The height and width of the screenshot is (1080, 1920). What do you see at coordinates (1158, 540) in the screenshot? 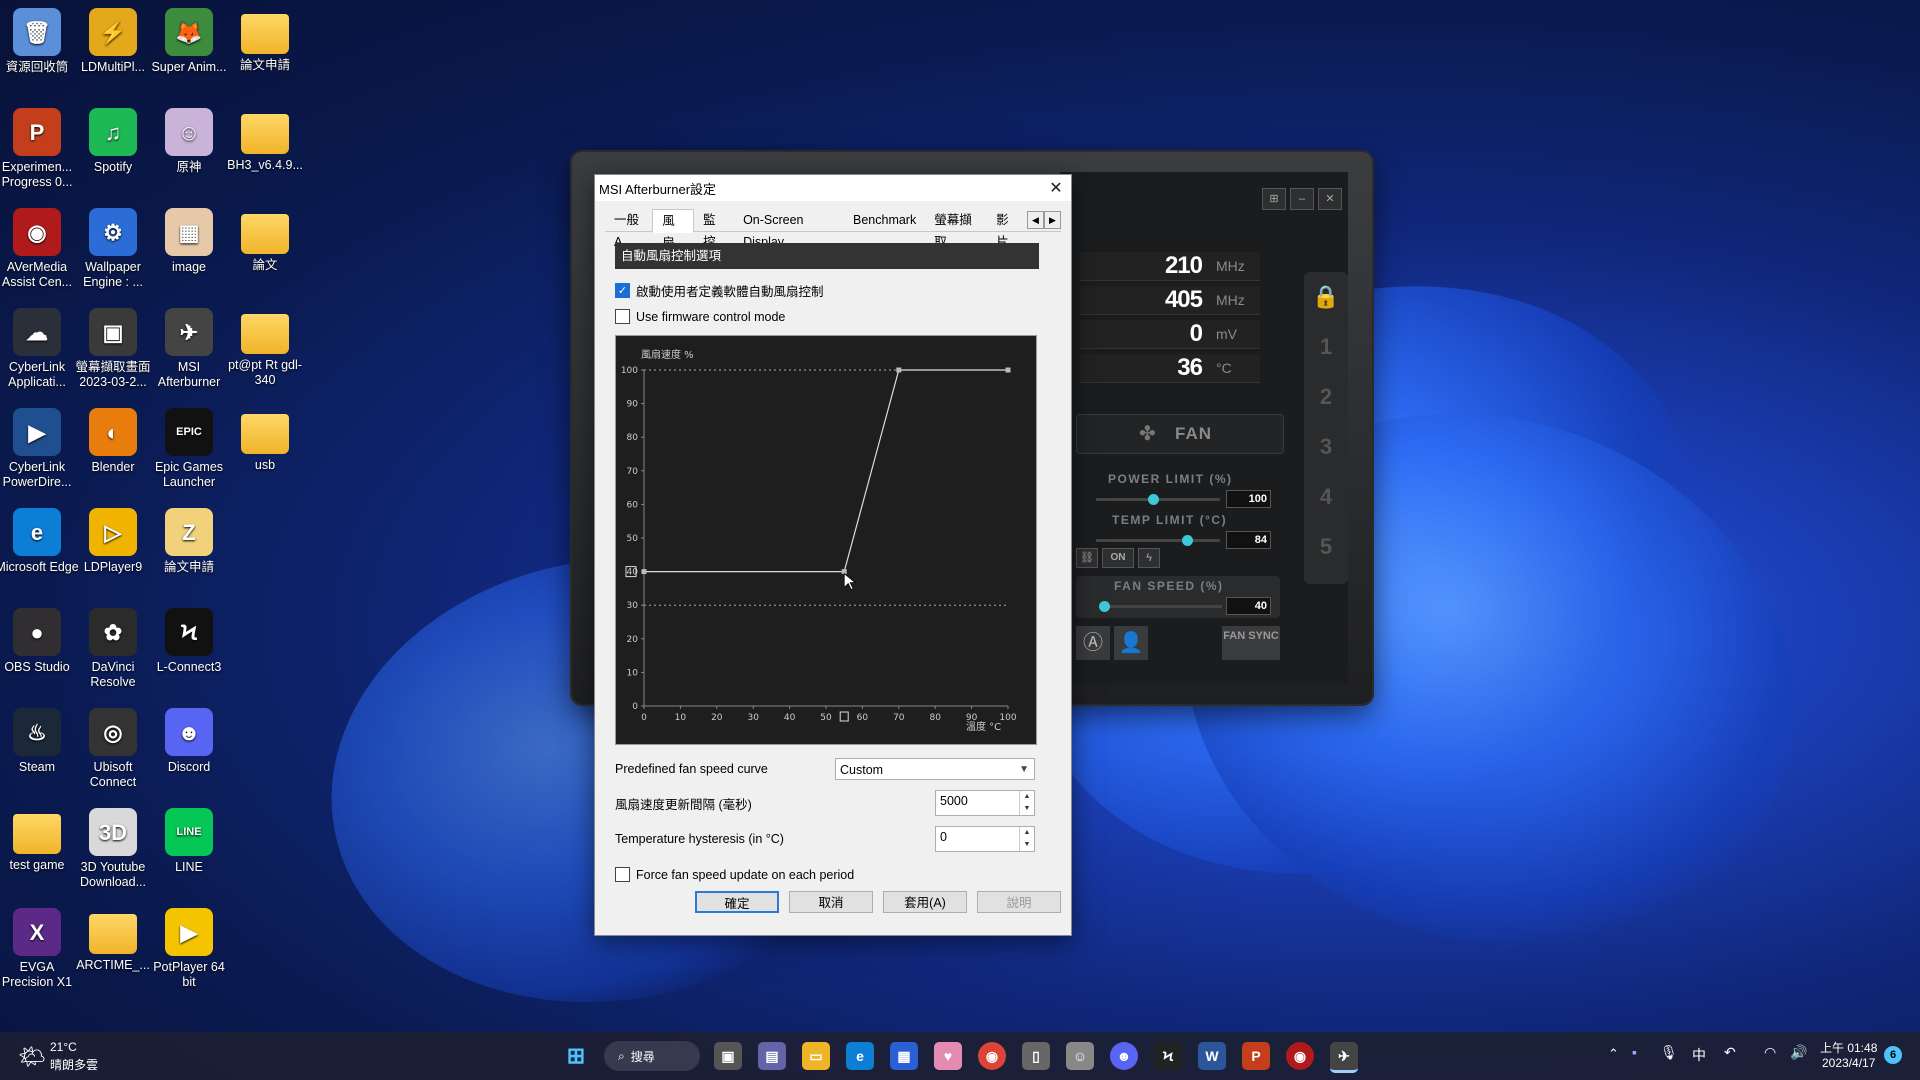
I see `temp-limit-slider` at bounding box center [1158, 540].